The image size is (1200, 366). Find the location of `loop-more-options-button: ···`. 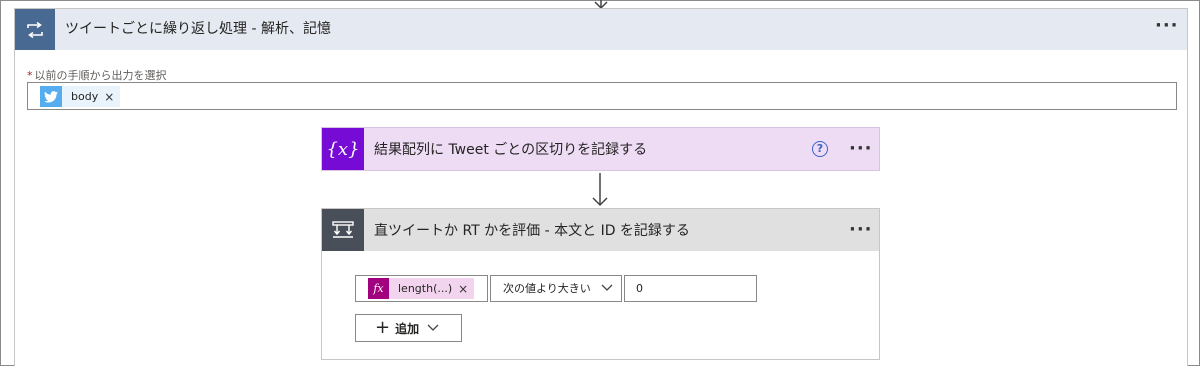

loop-more-options-button: ··· is located at coordinates (1167, 26).